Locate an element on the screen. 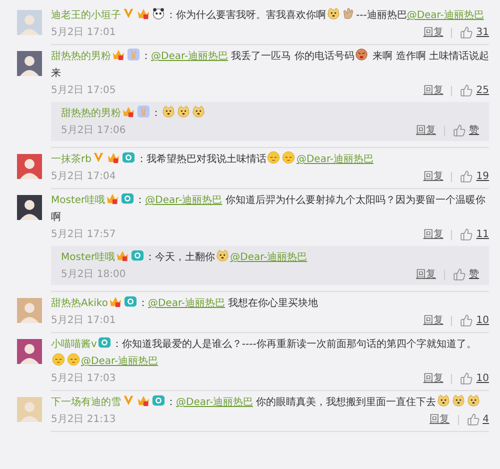  like-button: 4 is located at coordinates (473, 419).